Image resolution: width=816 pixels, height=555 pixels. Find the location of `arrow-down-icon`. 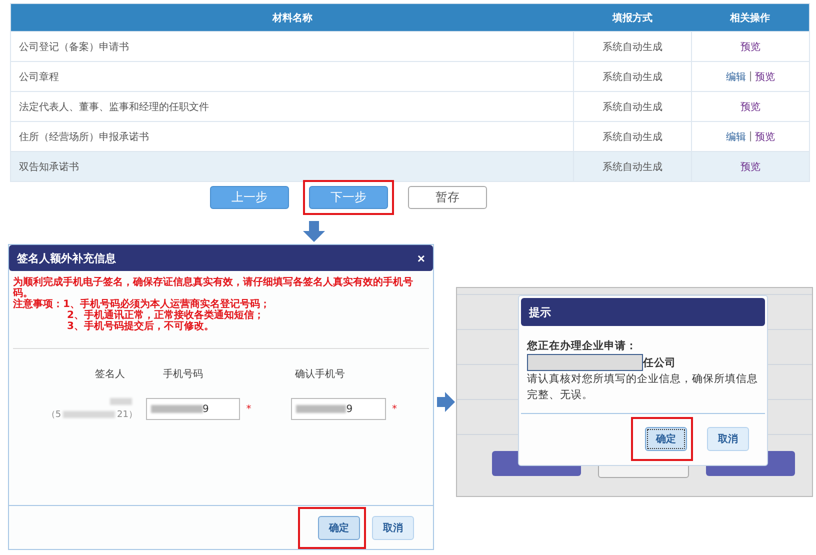

arrow-down-icon is located at coordinates (314, 231).